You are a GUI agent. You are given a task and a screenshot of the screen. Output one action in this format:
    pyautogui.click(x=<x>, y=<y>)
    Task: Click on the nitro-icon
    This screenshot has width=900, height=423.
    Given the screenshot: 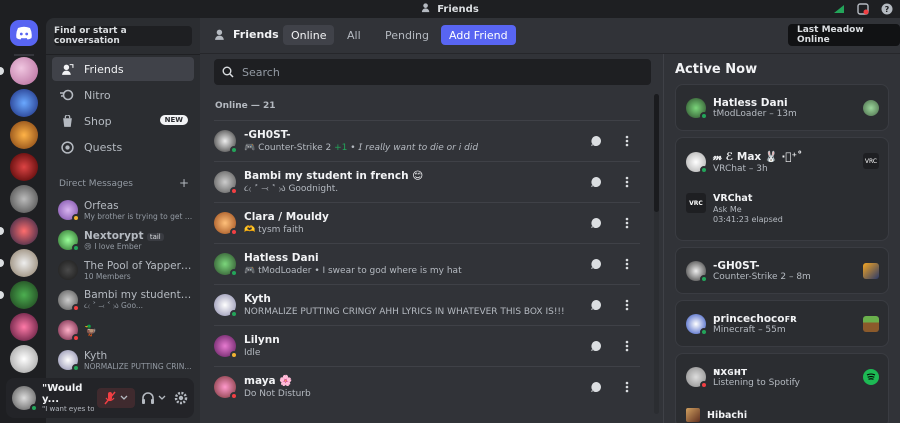 What is the action you would take?
    pyautogui.click(x=67, y=95)
    